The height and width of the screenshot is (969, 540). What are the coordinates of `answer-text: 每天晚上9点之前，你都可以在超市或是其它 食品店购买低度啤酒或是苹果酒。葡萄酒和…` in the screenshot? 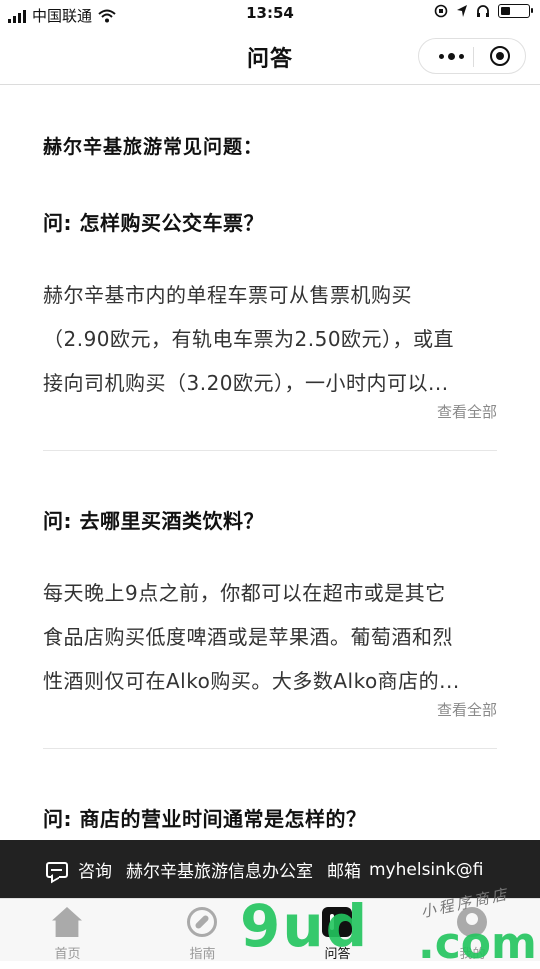 It's located at (270, 637).